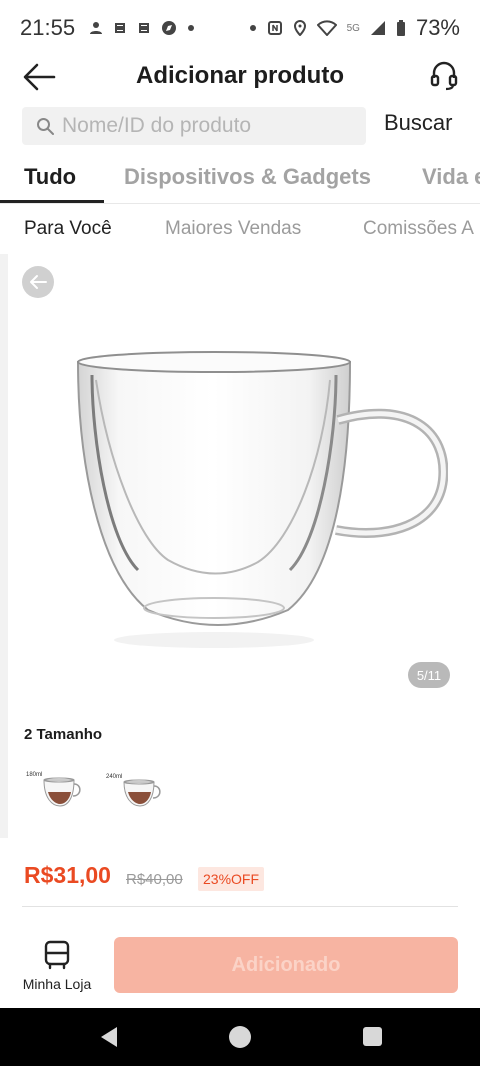 This screenshot has width=480, height=1066. I want to click on action-bar: Minha Loja Adicionado, so click(240, 966).